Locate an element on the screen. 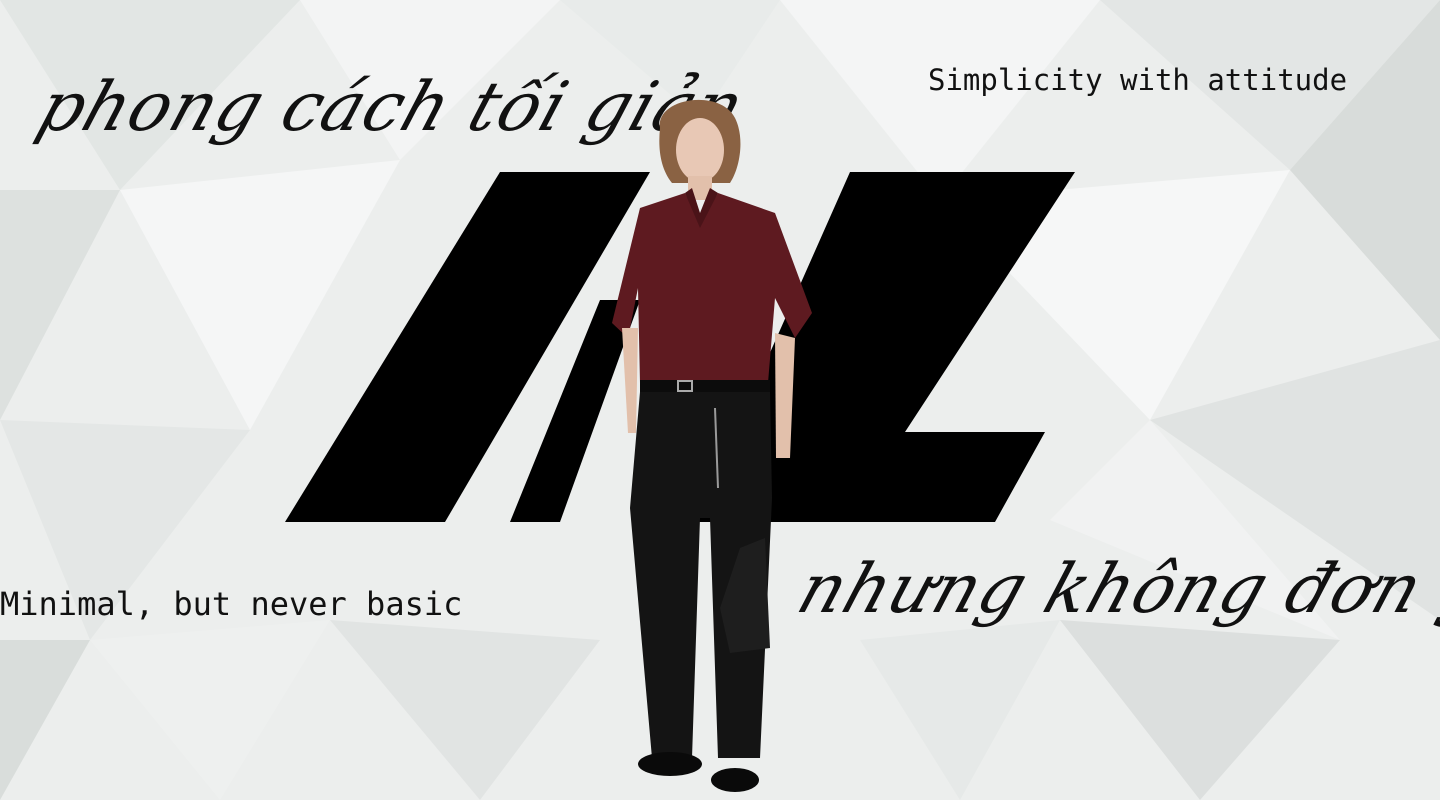 The height and width of the screenshot is (800, 1440). tagline-english-top: Simplicity with attitude is located at coordinates (1138, 80).